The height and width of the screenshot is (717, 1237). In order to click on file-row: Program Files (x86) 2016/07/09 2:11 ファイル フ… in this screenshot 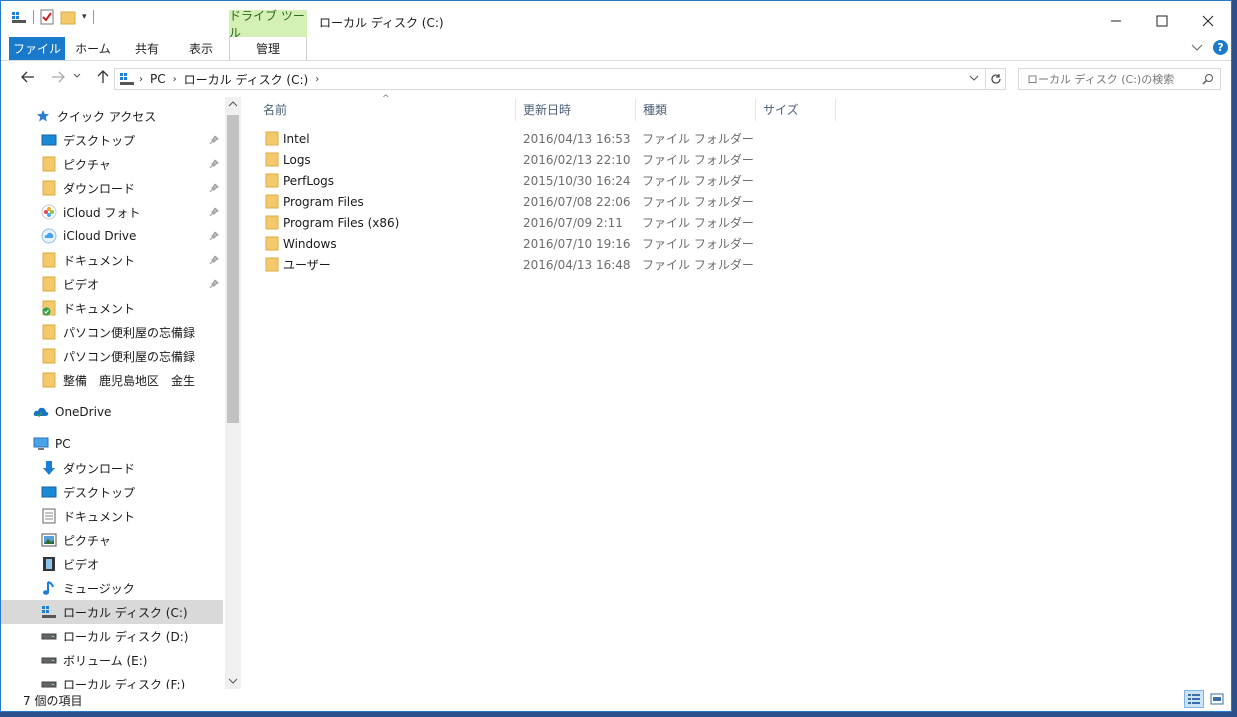, I will do `click(541, 222)`.